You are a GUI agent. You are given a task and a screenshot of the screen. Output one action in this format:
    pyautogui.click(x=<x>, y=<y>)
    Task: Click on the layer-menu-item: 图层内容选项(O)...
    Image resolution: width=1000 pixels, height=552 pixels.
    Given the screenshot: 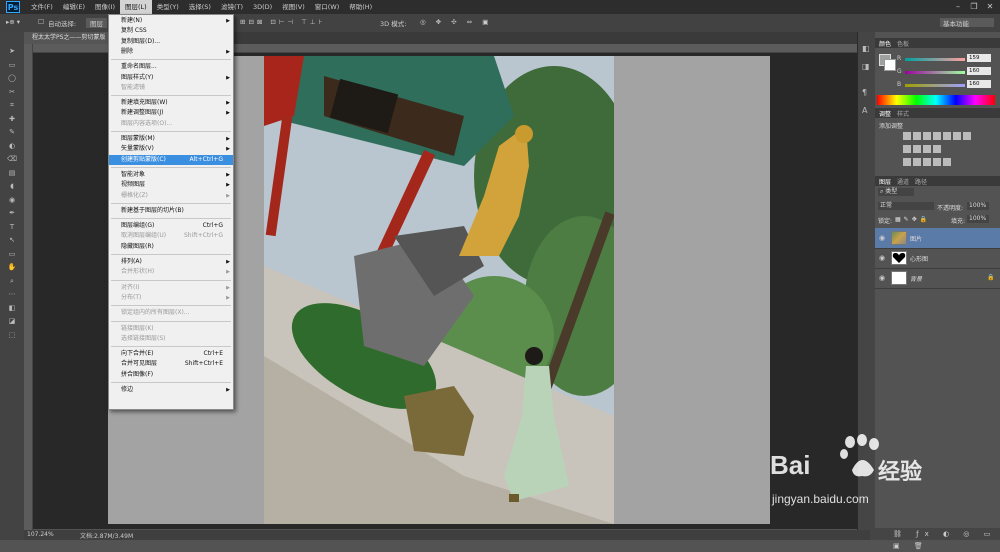 What is the action you would take?
    pyautogui.click(x=171, y=124)
    